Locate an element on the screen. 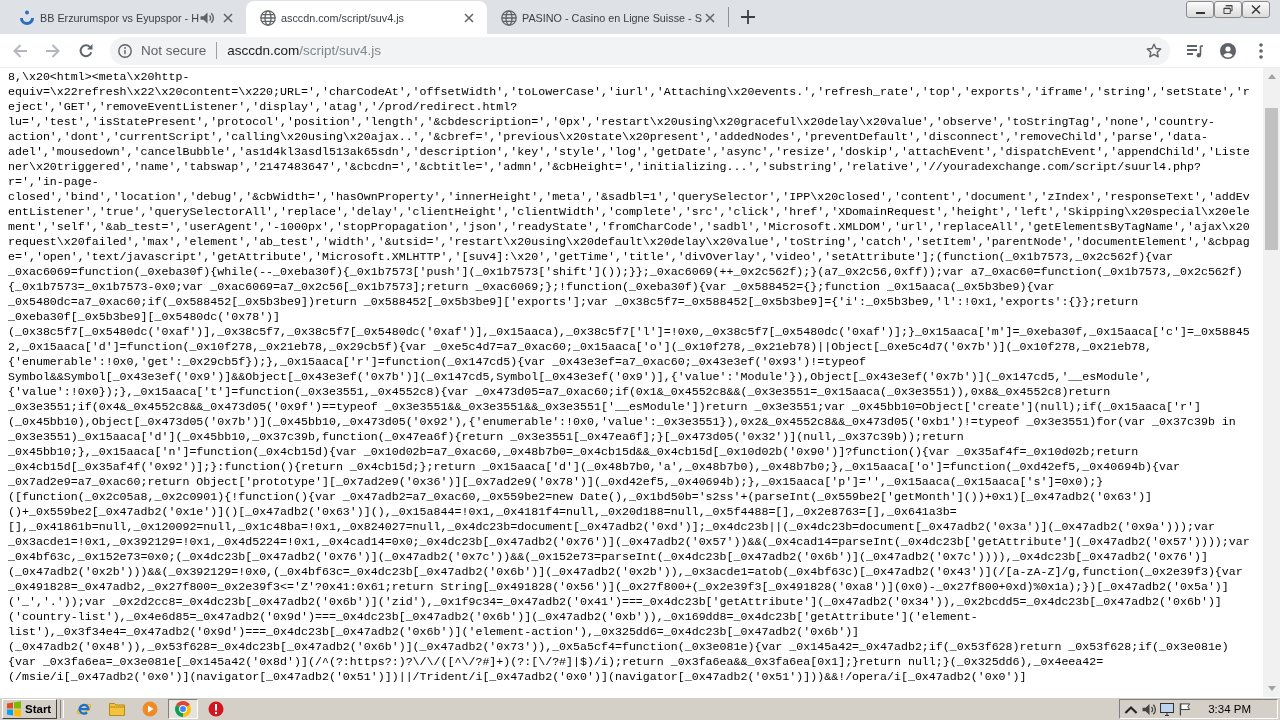 The height and width of the screenshot is (720, 1280). restore-button is located at coordinates (1228, 9).